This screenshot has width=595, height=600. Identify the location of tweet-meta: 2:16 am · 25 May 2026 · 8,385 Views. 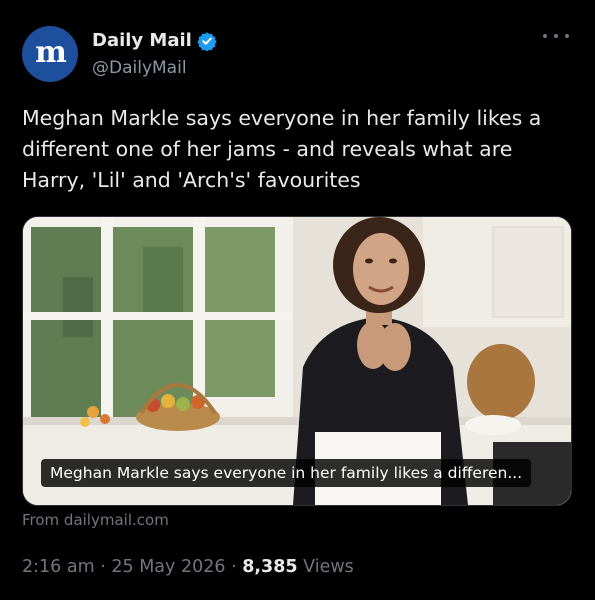
(188, 567).